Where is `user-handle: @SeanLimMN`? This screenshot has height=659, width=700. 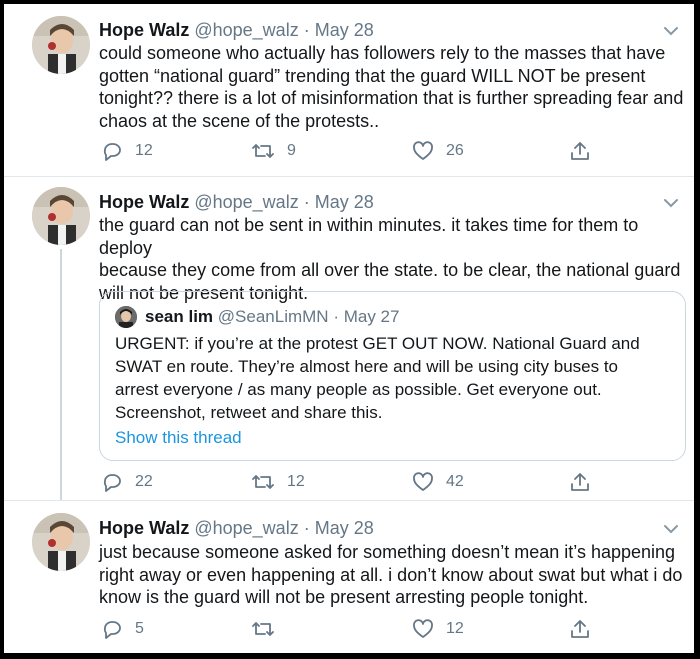
user-handle: @SeanLimMN is located at coordinates (273, 316).